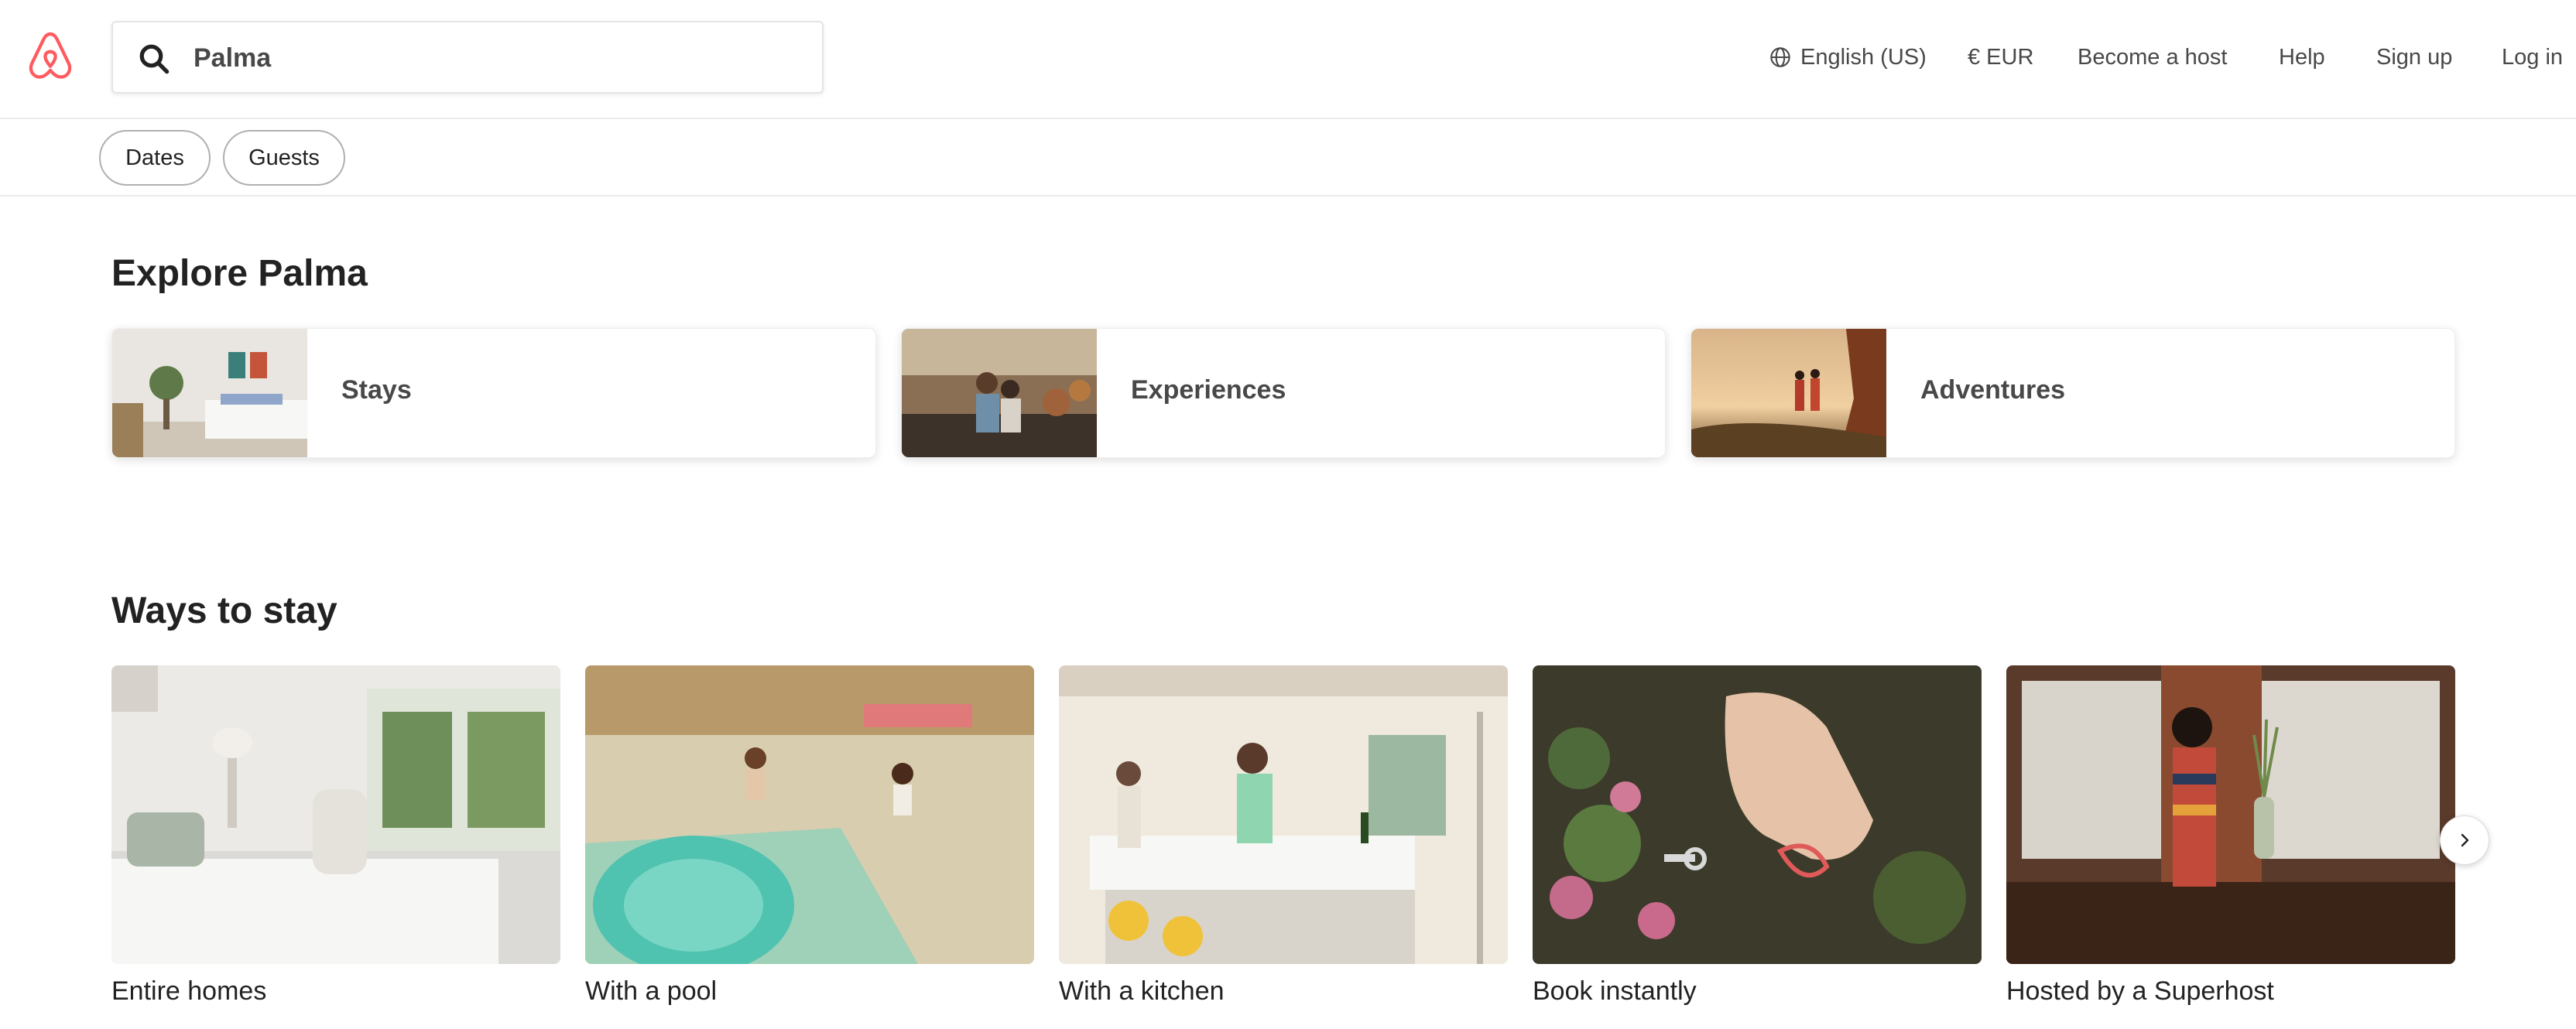  Describe the element at coordinates (810, 814) in the screenshot. I see `with-a-pool-photo` at that location.